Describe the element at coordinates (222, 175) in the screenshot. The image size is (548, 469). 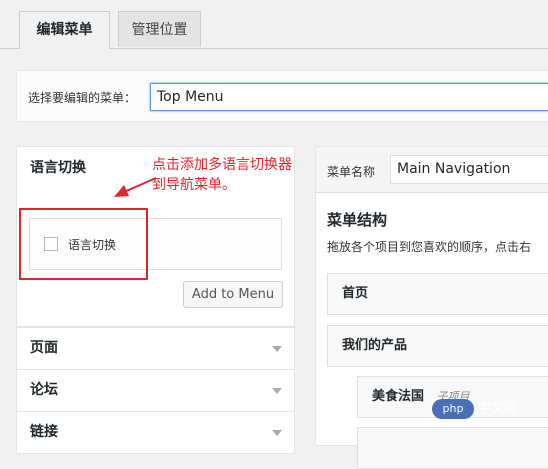
I see `annotation-text: 点击添加多语言切换器 到导航菜单。` at that location.